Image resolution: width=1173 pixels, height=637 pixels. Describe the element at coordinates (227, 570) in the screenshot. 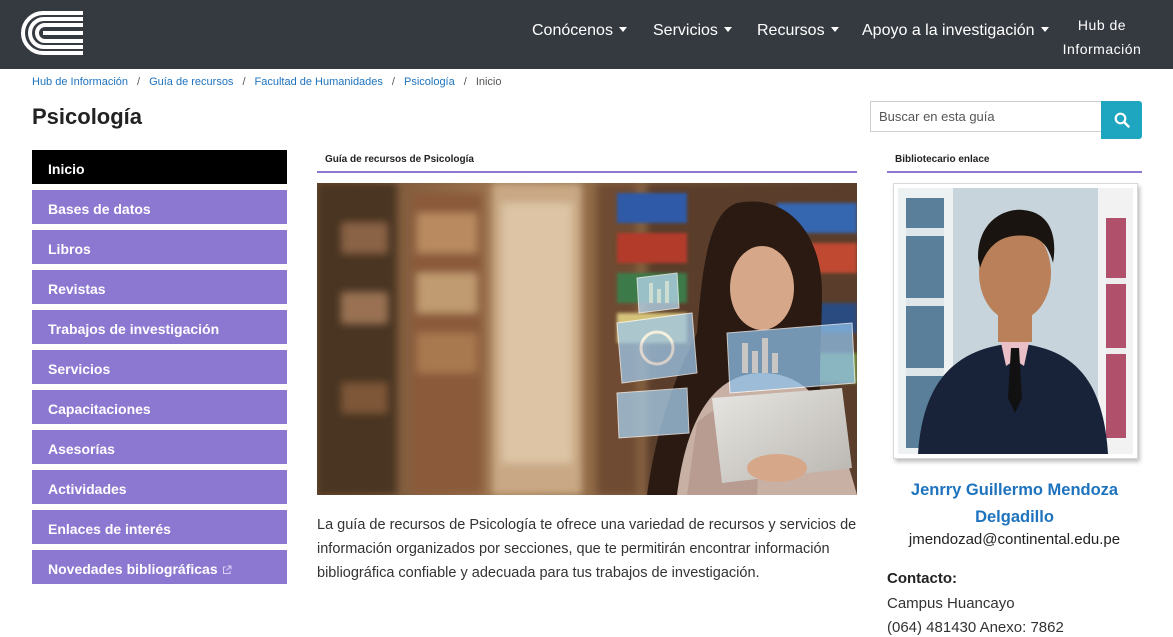

I see `external-link-icon` at that location.